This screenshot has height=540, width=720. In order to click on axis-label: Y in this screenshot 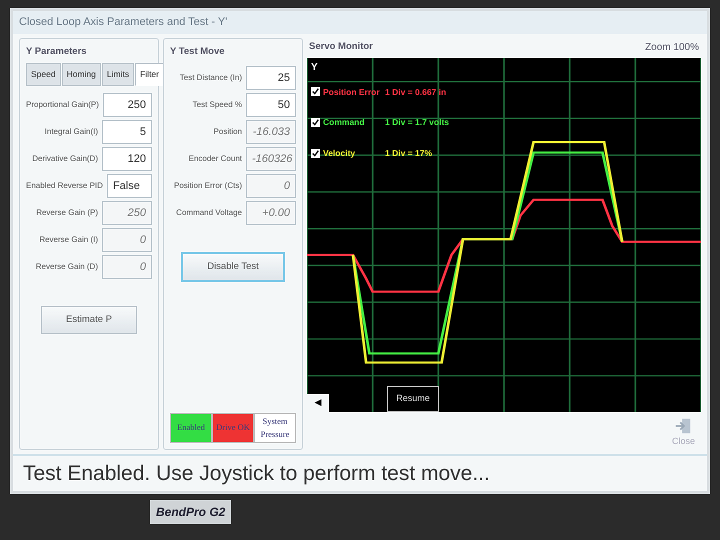, I will do `click(314, 67)`.